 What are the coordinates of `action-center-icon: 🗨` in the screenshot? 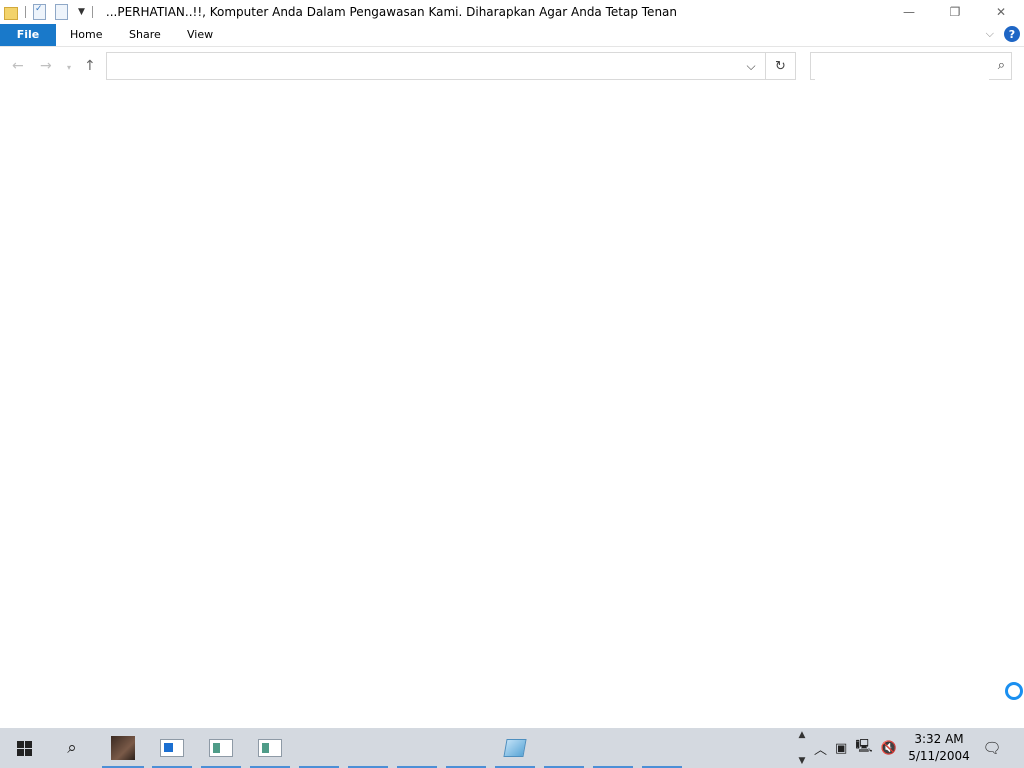 It's located at (992, 748).